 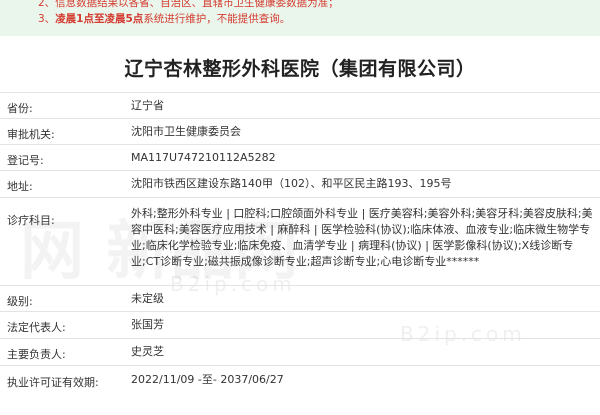 What do you see at coordinates (207, 379) in the screenshot?
I see `row-value: 2022/11/09 -至- 2037/06/27` at bounding box center [207, 379].